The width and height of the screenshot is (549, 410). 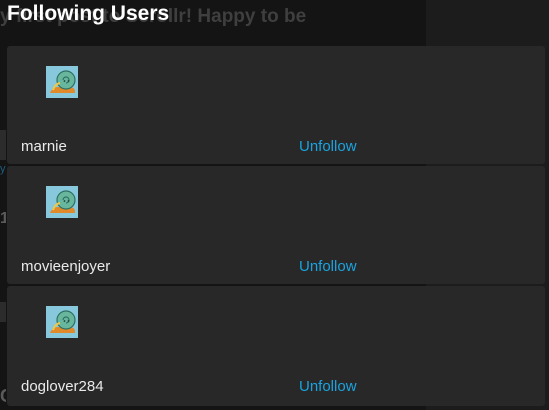 I want to click on modal-title: Following Users, so click(x=88, y=13).